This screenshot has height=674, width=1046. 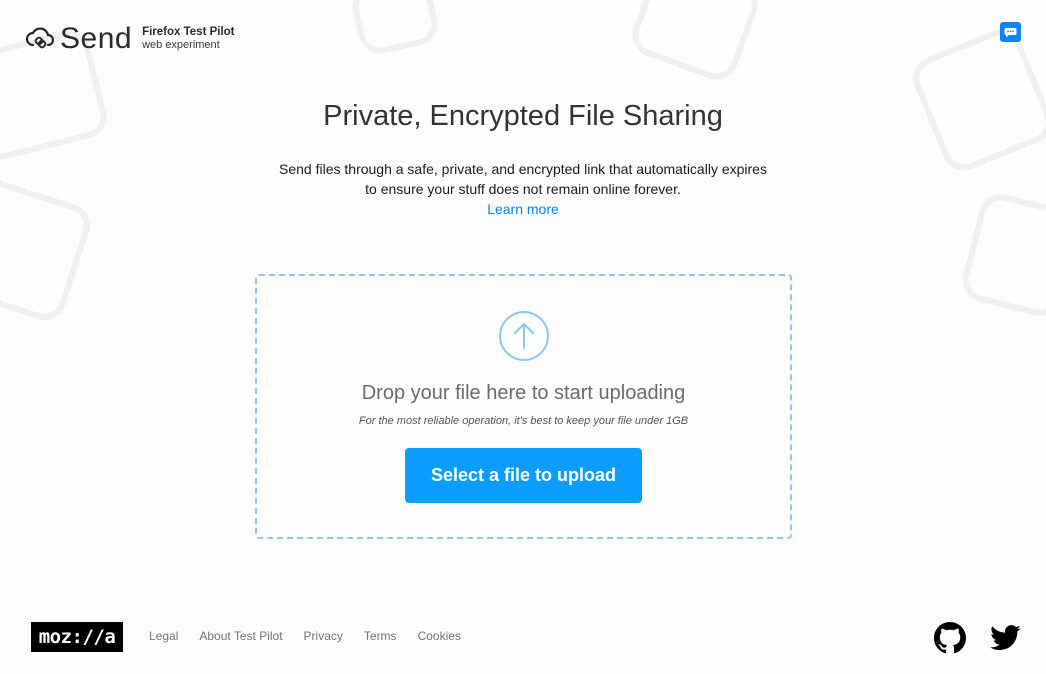 What do you see at coordinates (523, 209) in the screenshot?
I see `learn-more-link: Learn more` at bounding box center [523, 209].